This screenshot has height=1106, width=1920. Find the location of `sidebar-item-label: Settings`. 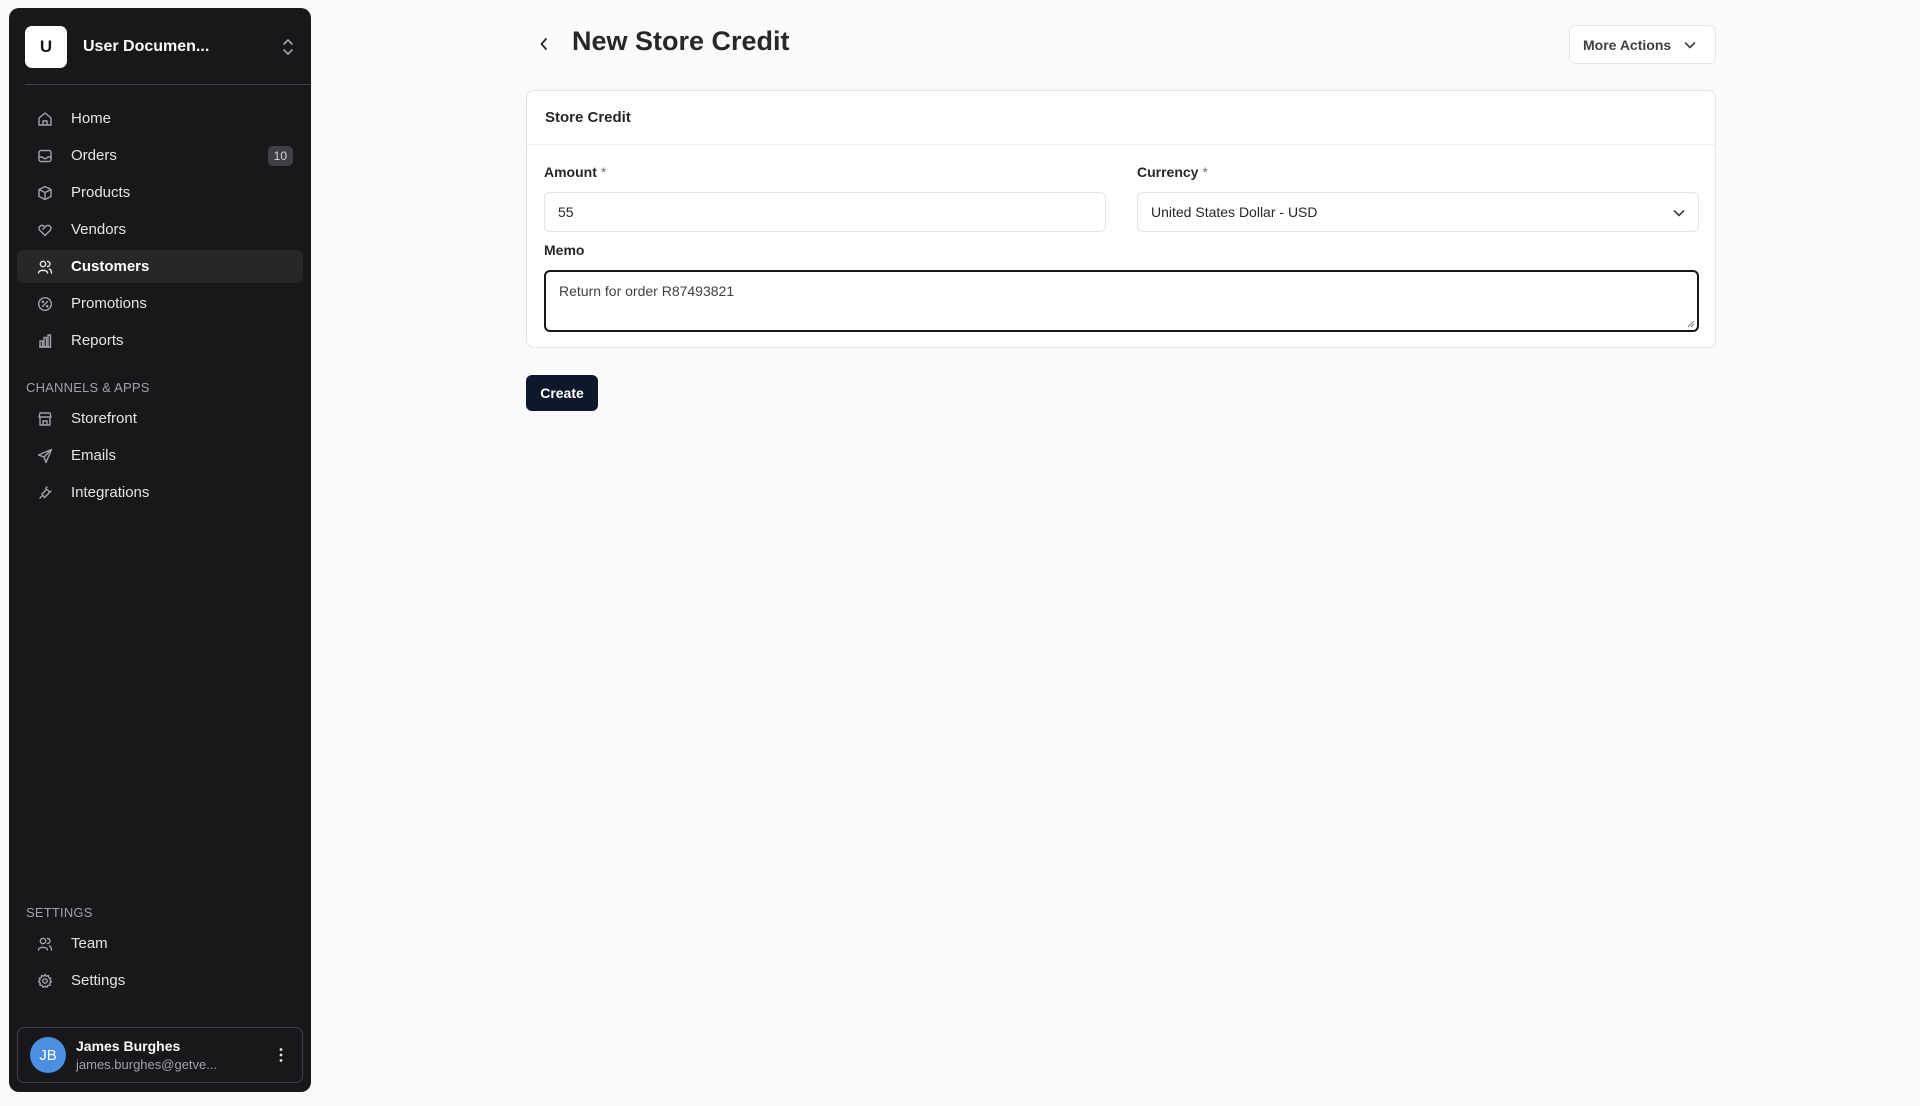

sidebar-item-label: Settings is located at coordinates (98, 980).